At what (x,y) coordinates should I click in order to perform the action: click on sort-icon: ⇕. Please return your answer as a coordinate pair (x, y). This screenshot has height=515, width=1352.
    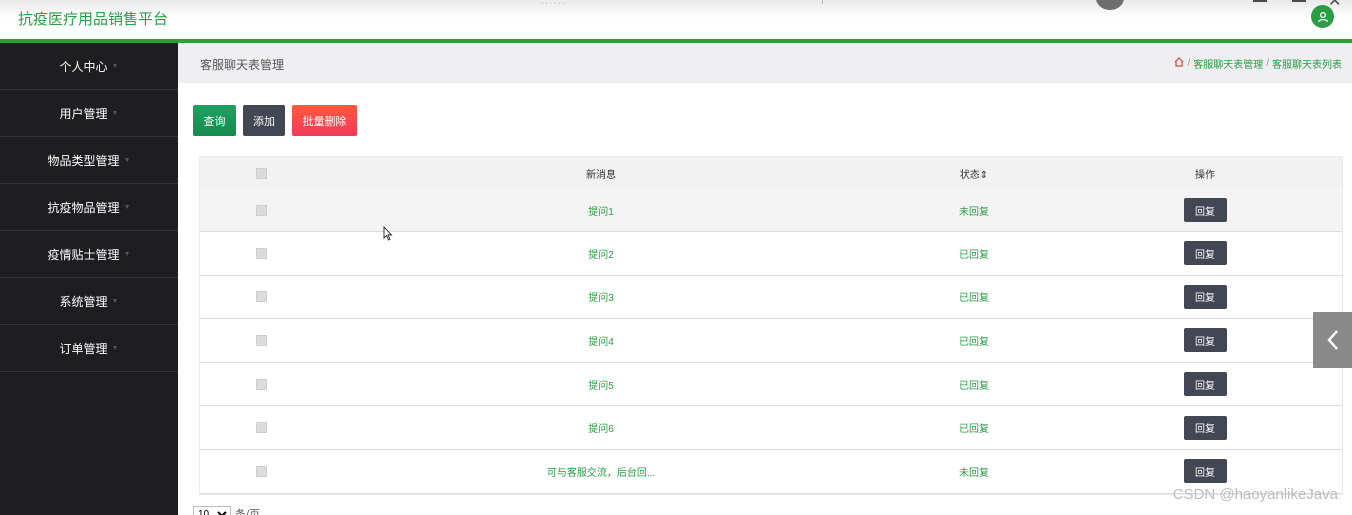
    Looking at the image, I should click on (984, 175).